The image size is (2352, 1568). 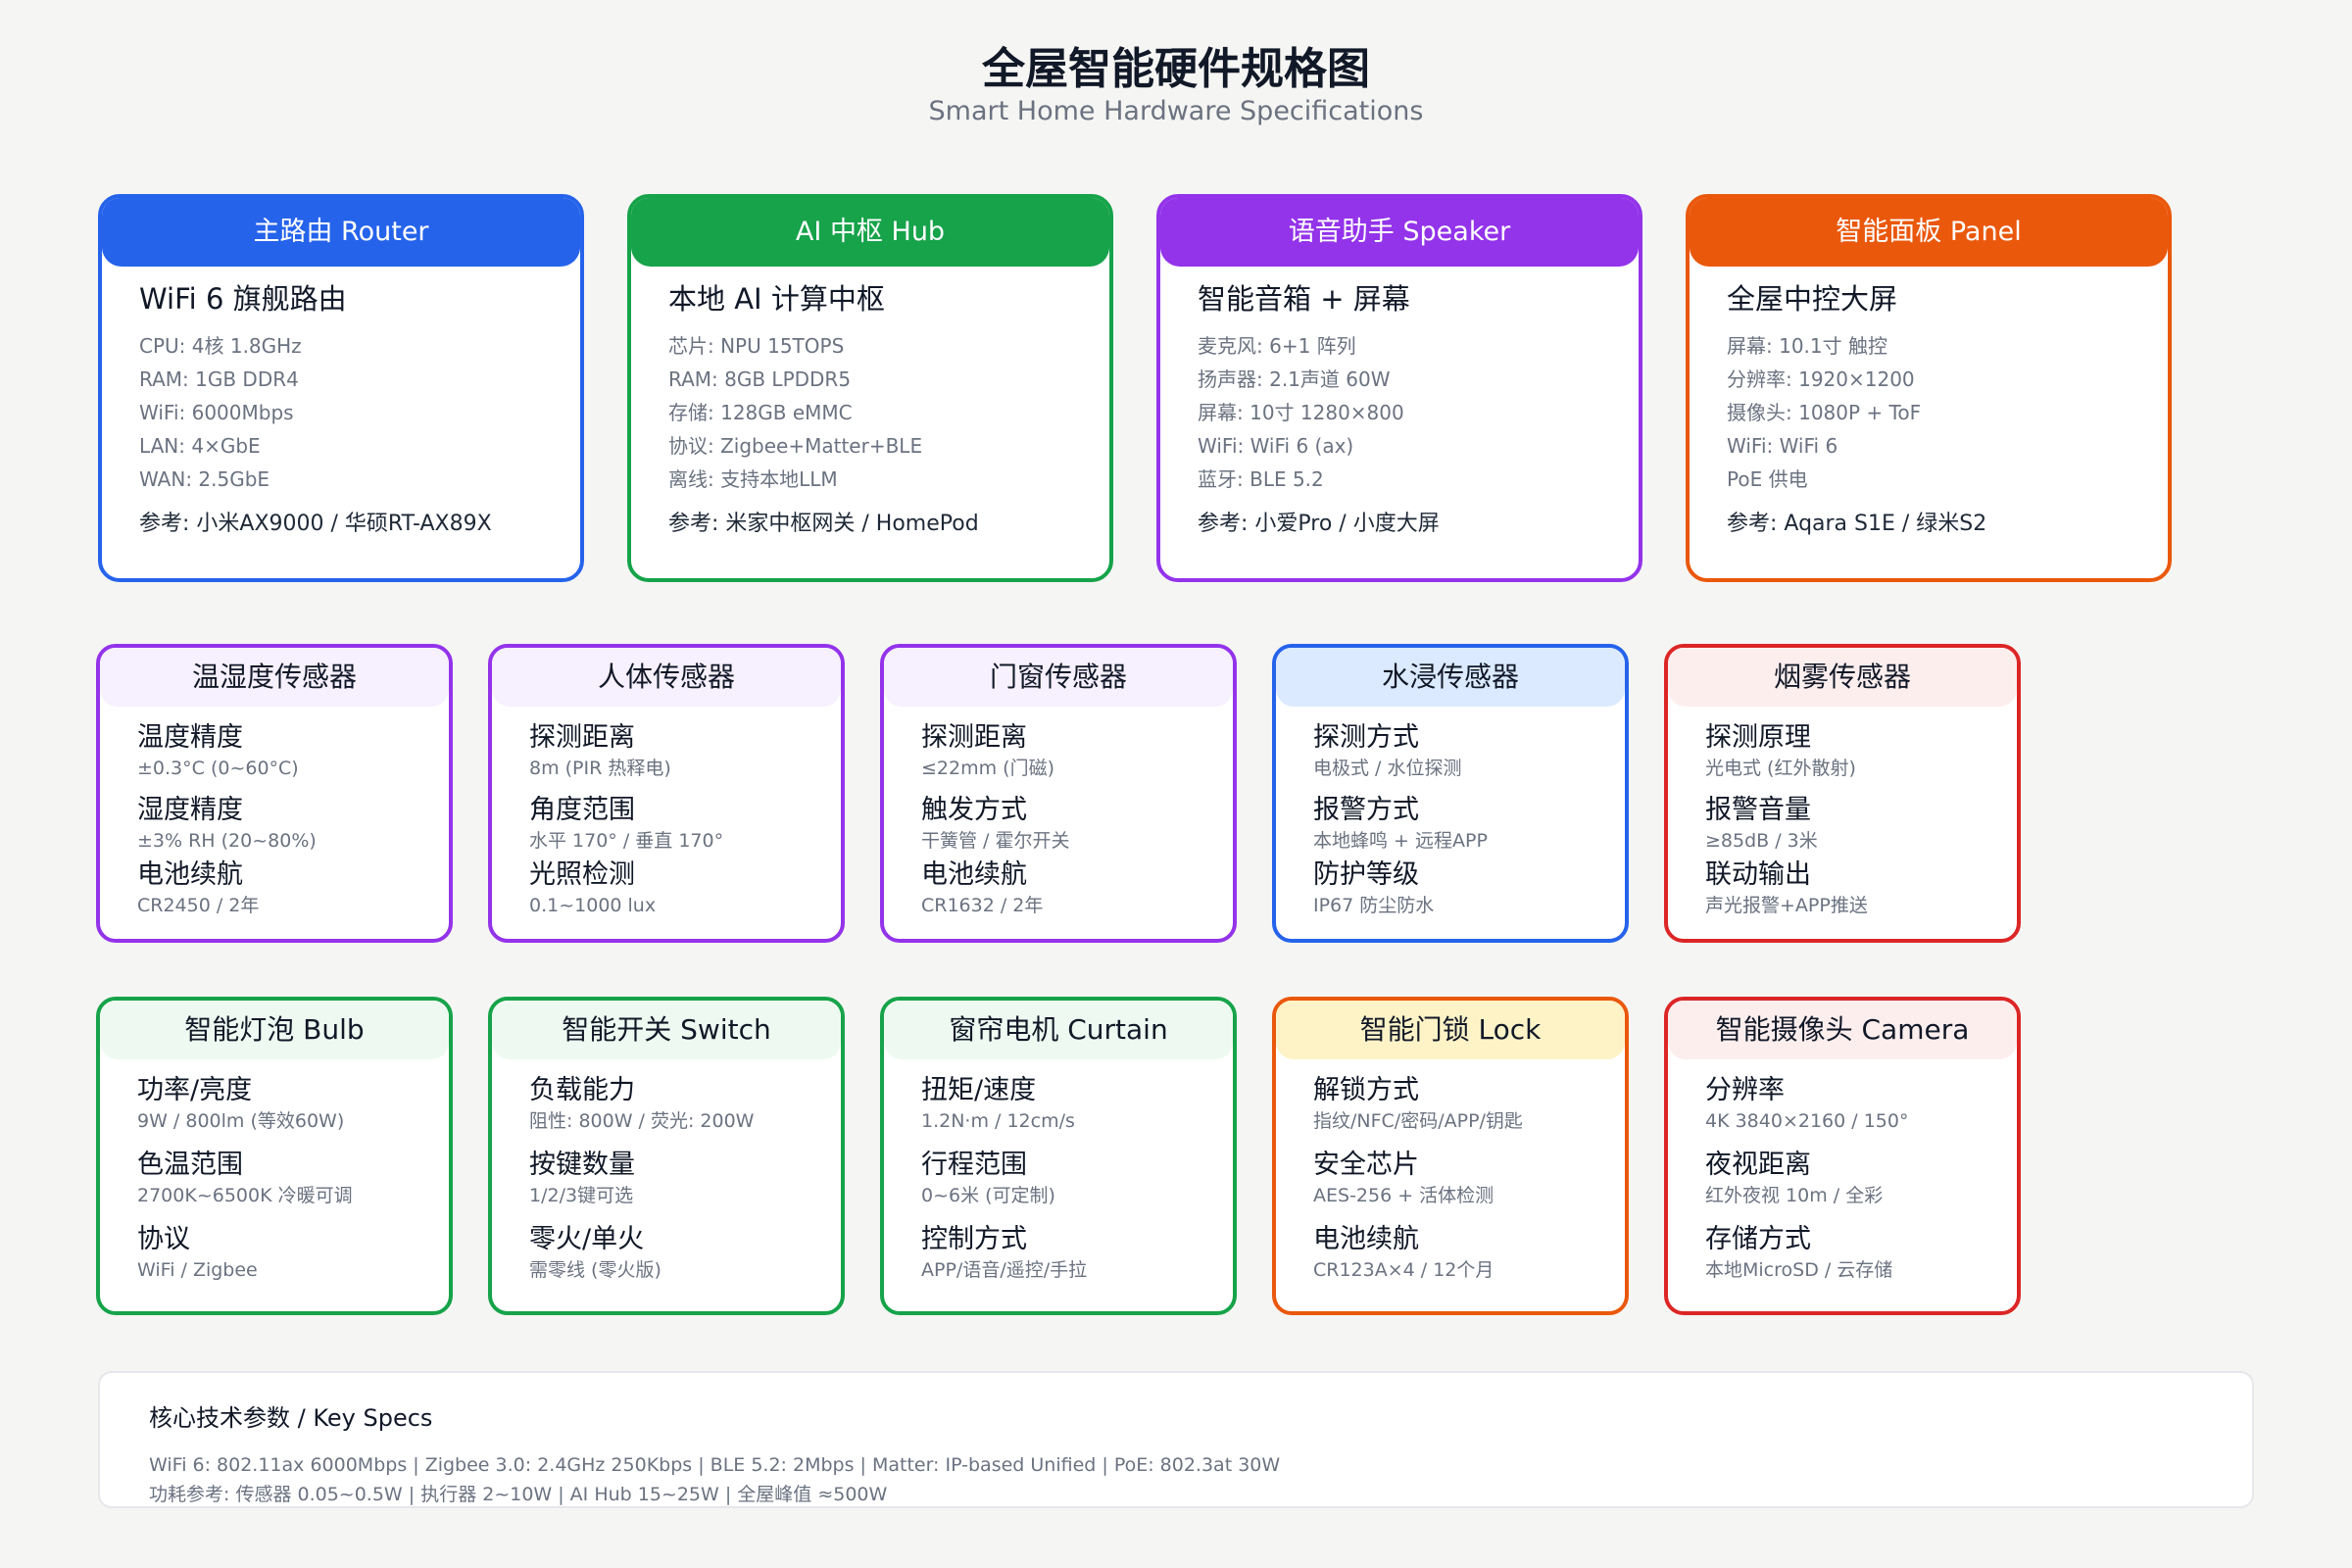 What do you see at coordinates (219, 379) in the screenshot?
I see `spec-line: RAM: 1GB DDR4` at bounding box center [219, 379].